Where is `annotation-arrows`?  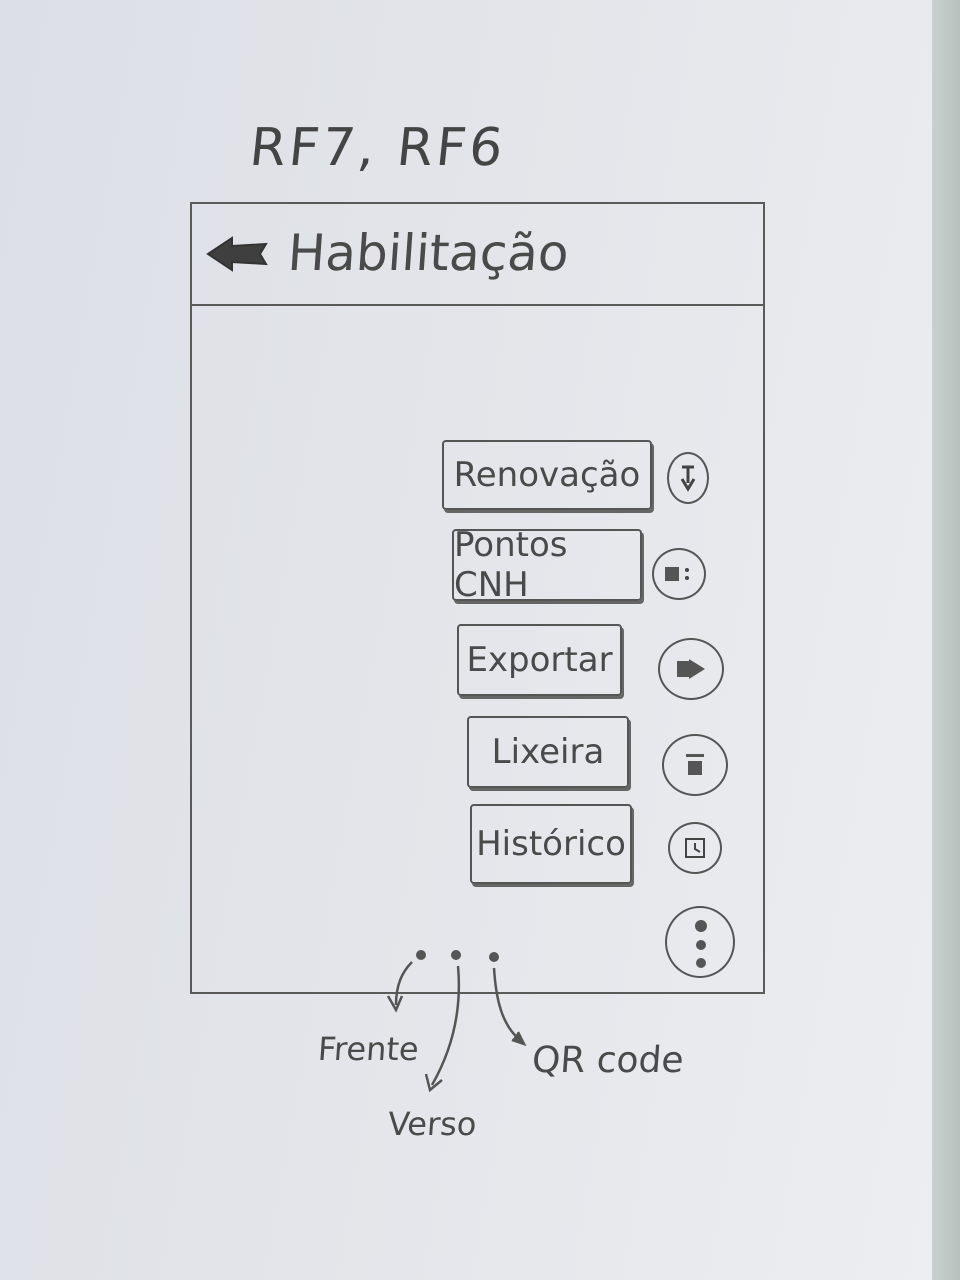 annotation-arrows is located at coordinates (456, 1027).